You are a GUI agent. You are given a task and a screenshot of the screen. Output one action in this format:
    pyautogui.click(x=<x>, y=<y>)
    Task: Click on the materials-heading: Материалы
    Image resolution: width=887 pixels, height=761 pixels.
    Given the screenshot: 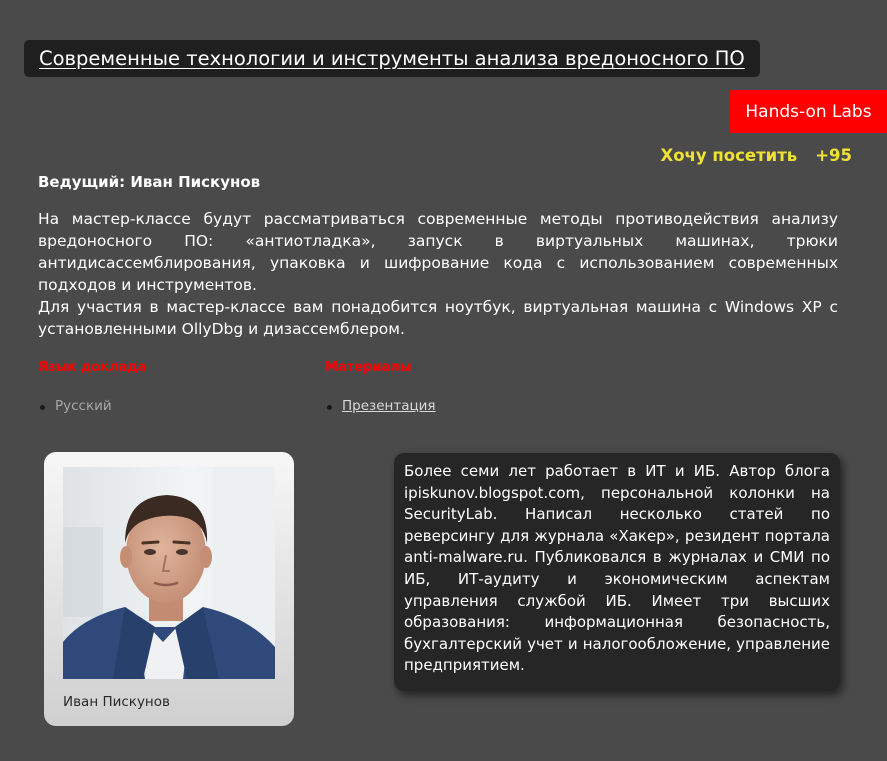 What is the action you would take?
    pyautogui.click(x=368, y=367)
    